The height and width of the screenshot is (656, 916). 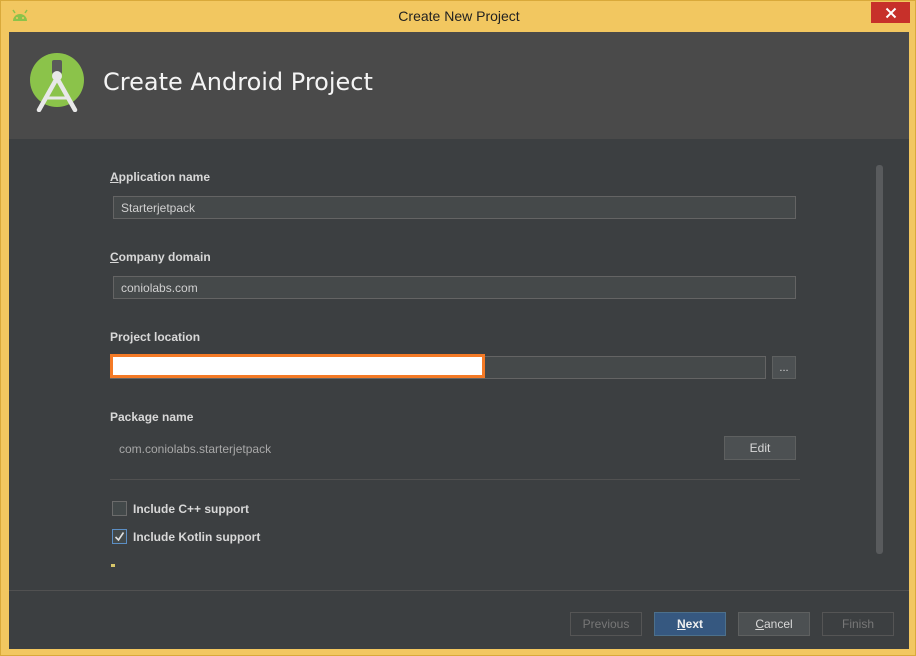 I want to click on vertical-scrollbar, so click(x=879, y=359).